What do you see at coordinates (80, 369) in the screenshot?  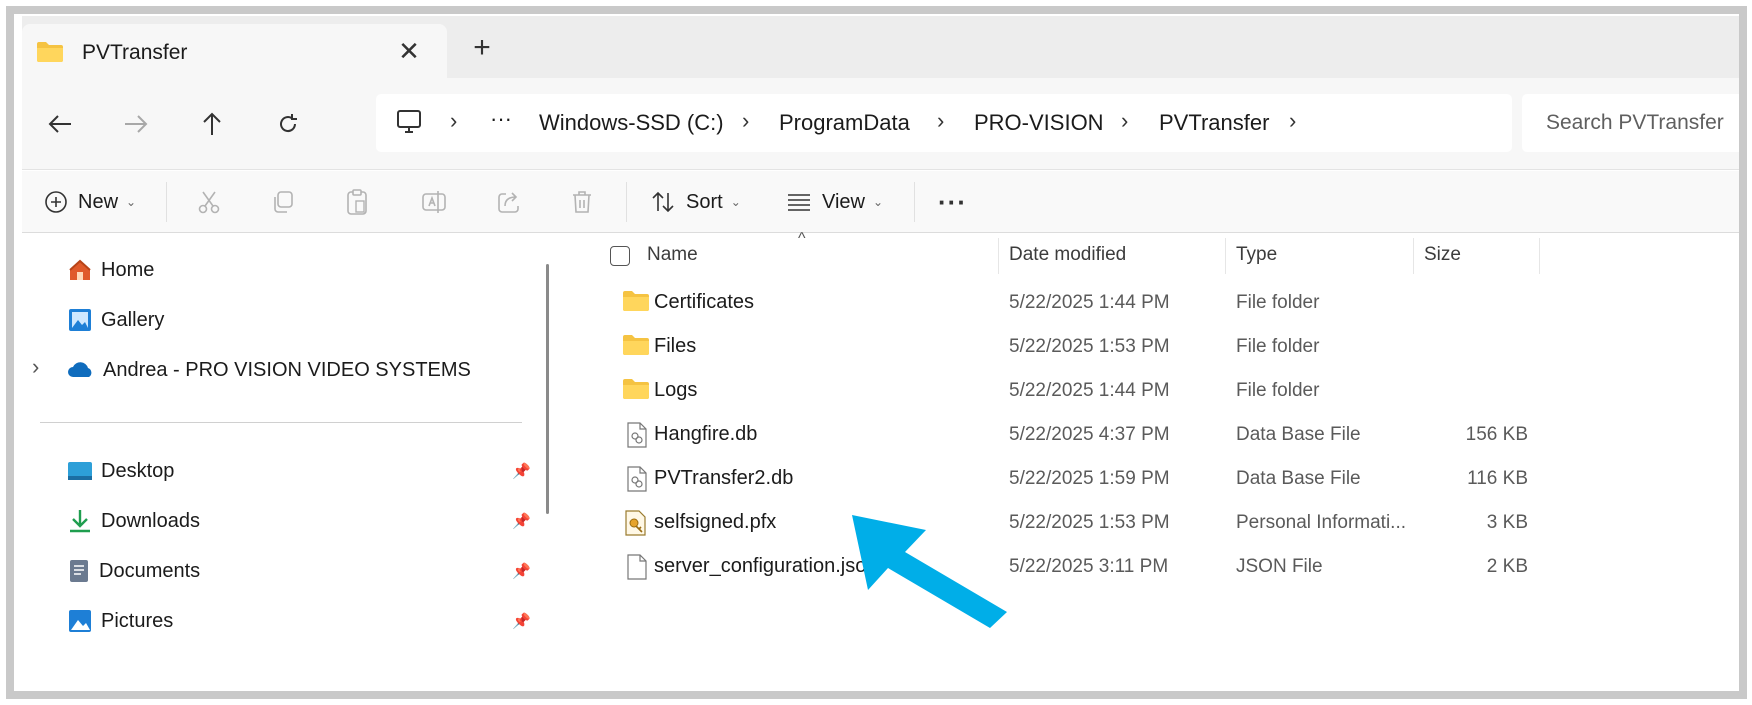 I see `onedrive-cloud-icon` at bounding box center [80, 369].